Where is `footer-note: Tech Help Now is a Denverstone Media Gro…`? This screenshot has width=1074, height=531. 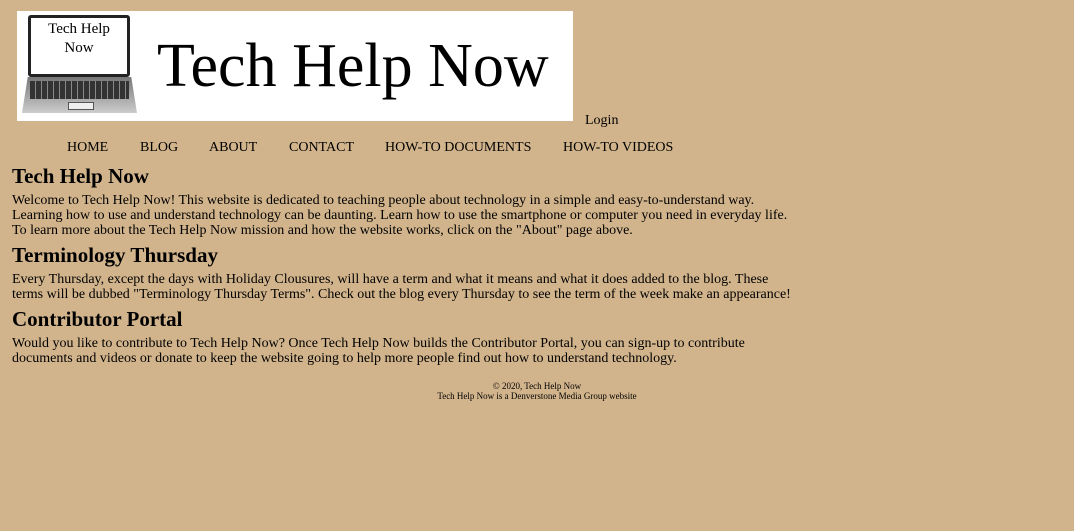
footer-note: Tech Help Now is a Denverstone Media Gro… is located at coordinates (537, 396).